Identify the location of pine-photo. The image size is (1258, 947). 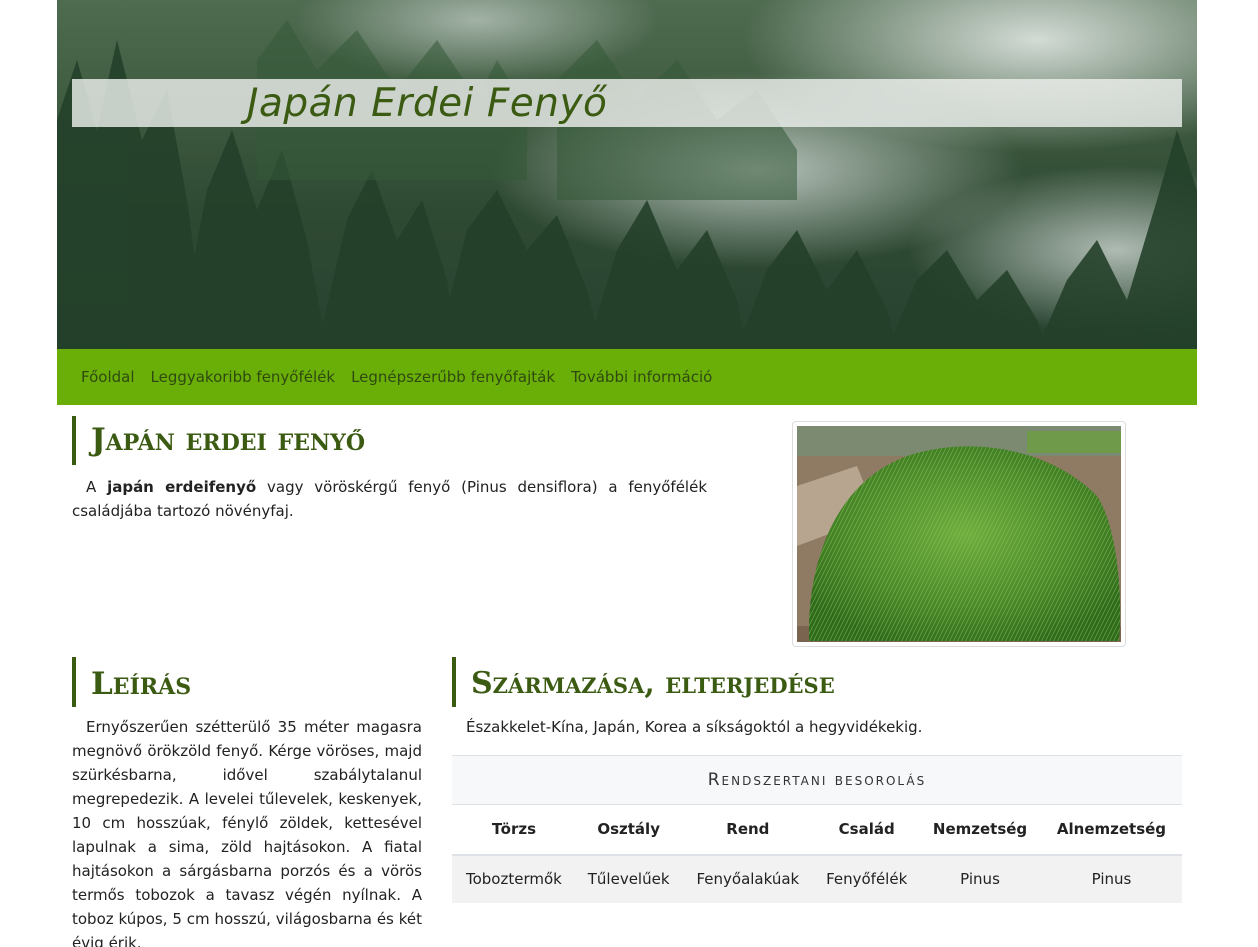
(959, 534).